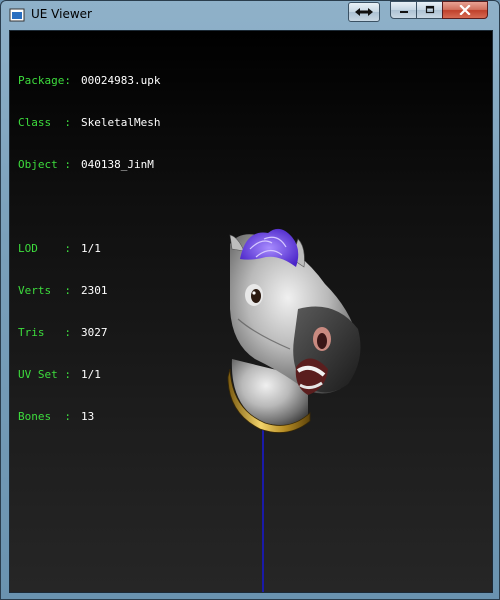 This screenshot has height=600, width=500. I want to click on caption-buttons, so click(442, 10).